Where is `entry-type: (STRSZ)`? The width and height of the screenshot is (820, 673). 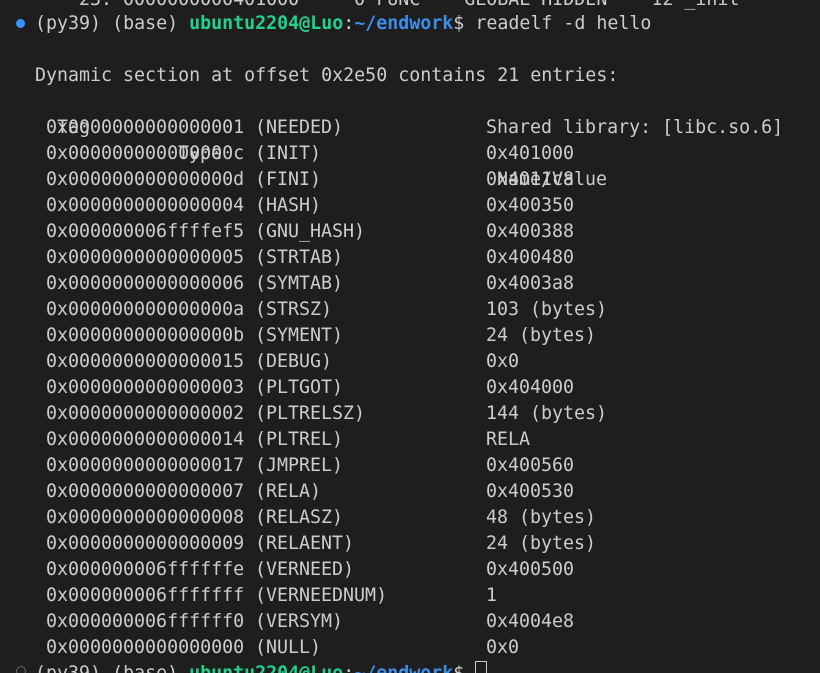
entry-type: (STRSZ) is located at coordinates (294, 309).